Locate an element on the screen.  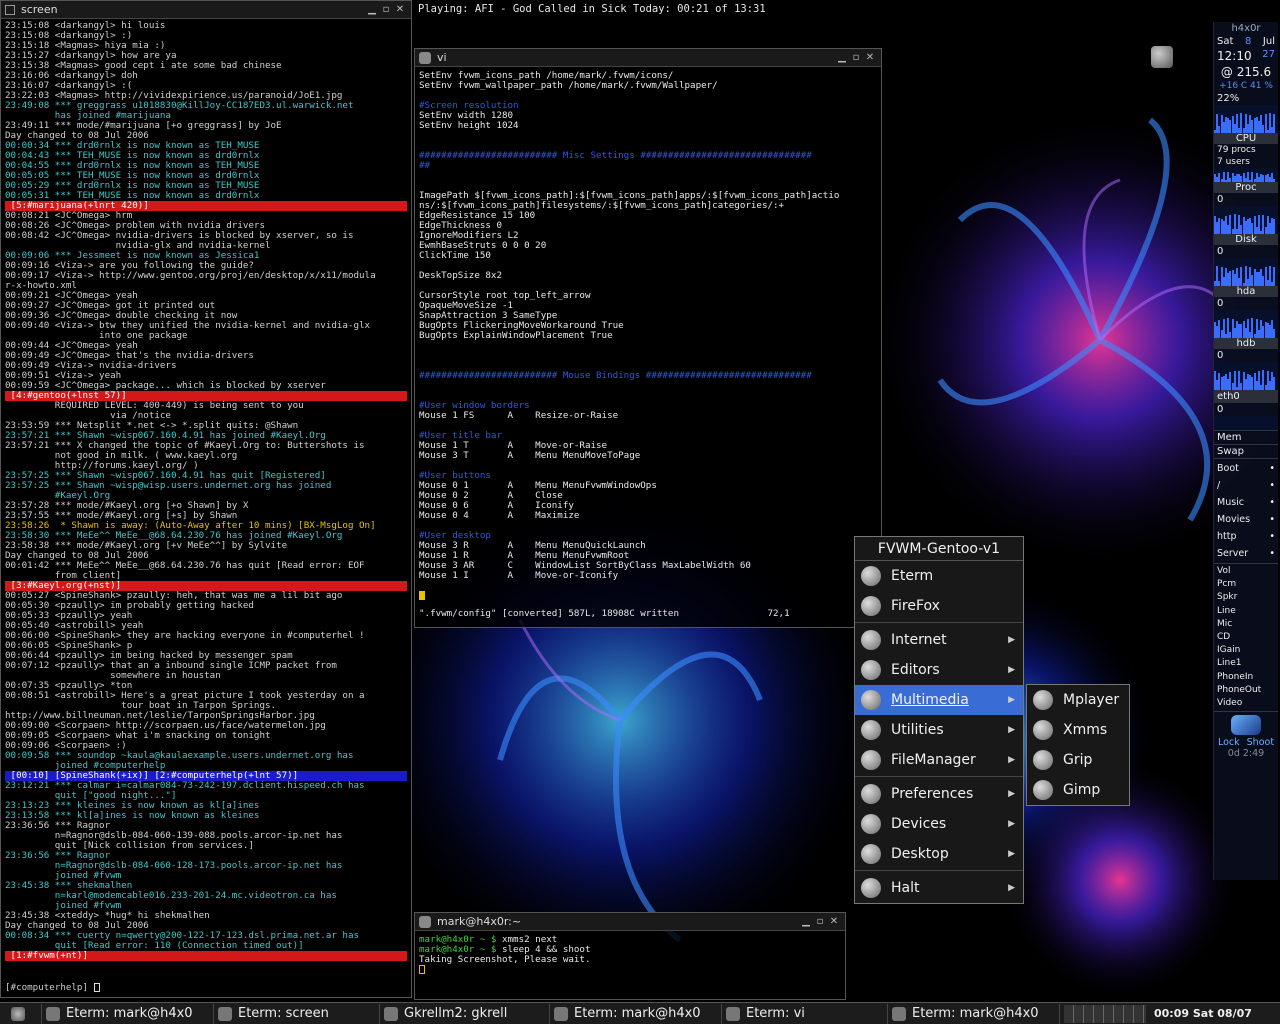
shell-titlebar: mark@h4x0r:~ ▁ ▫ ✕ is located at coordinates (630, 922).